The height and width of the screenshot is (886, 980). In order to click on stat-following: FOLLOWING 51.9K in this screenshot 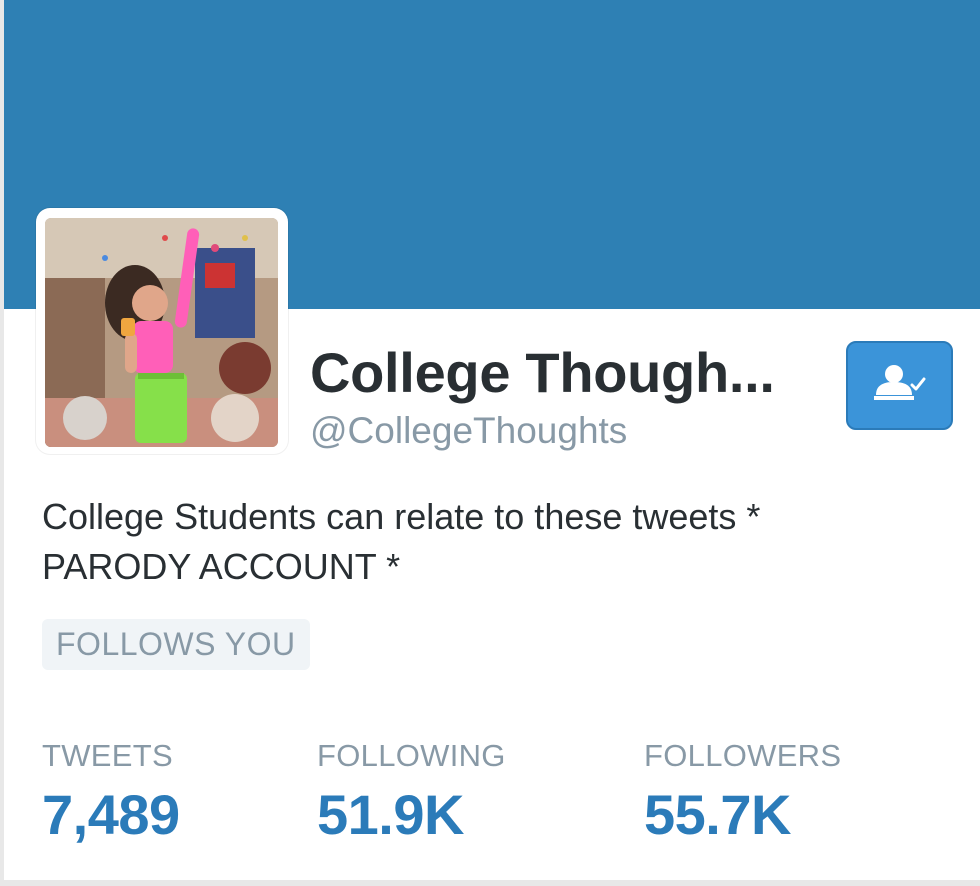, I will do `click(411, 792)`.